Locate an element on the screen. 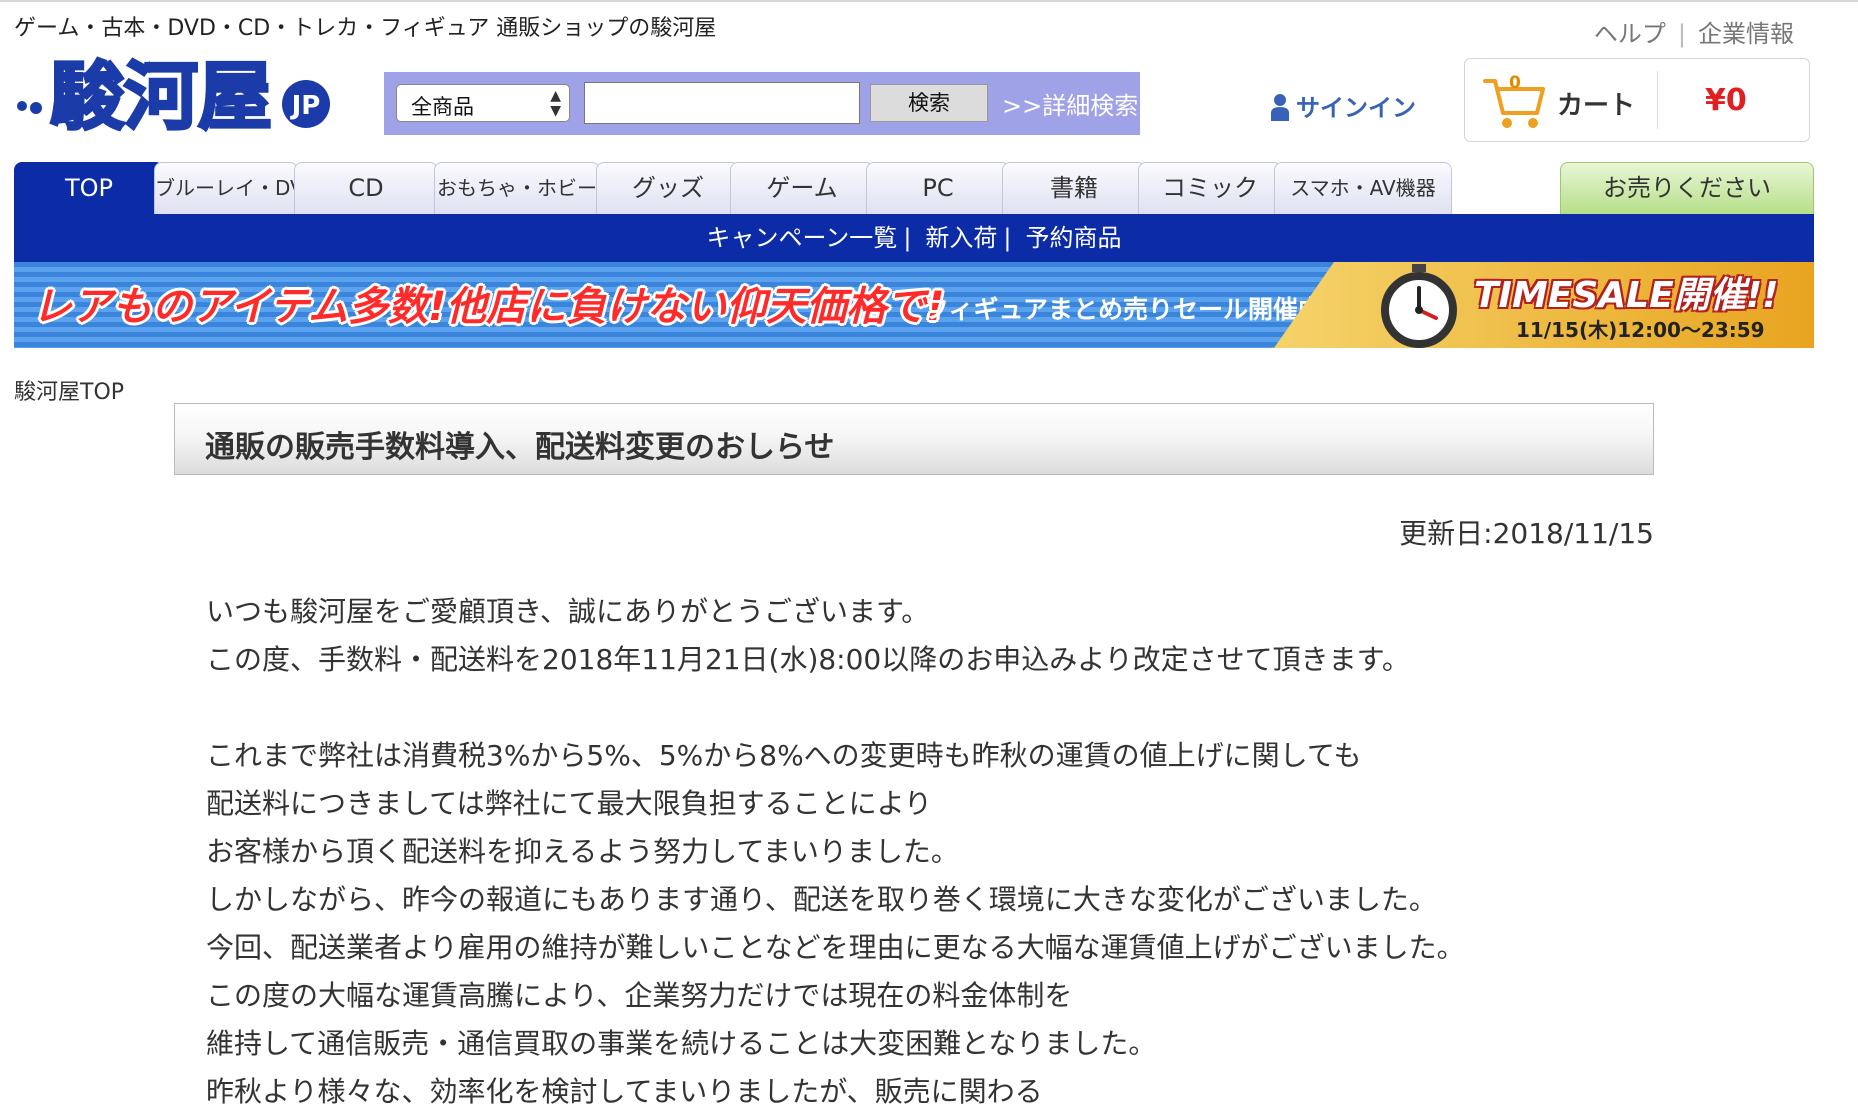  cart-total: ¥0 is located at coordinates (1726, 100).